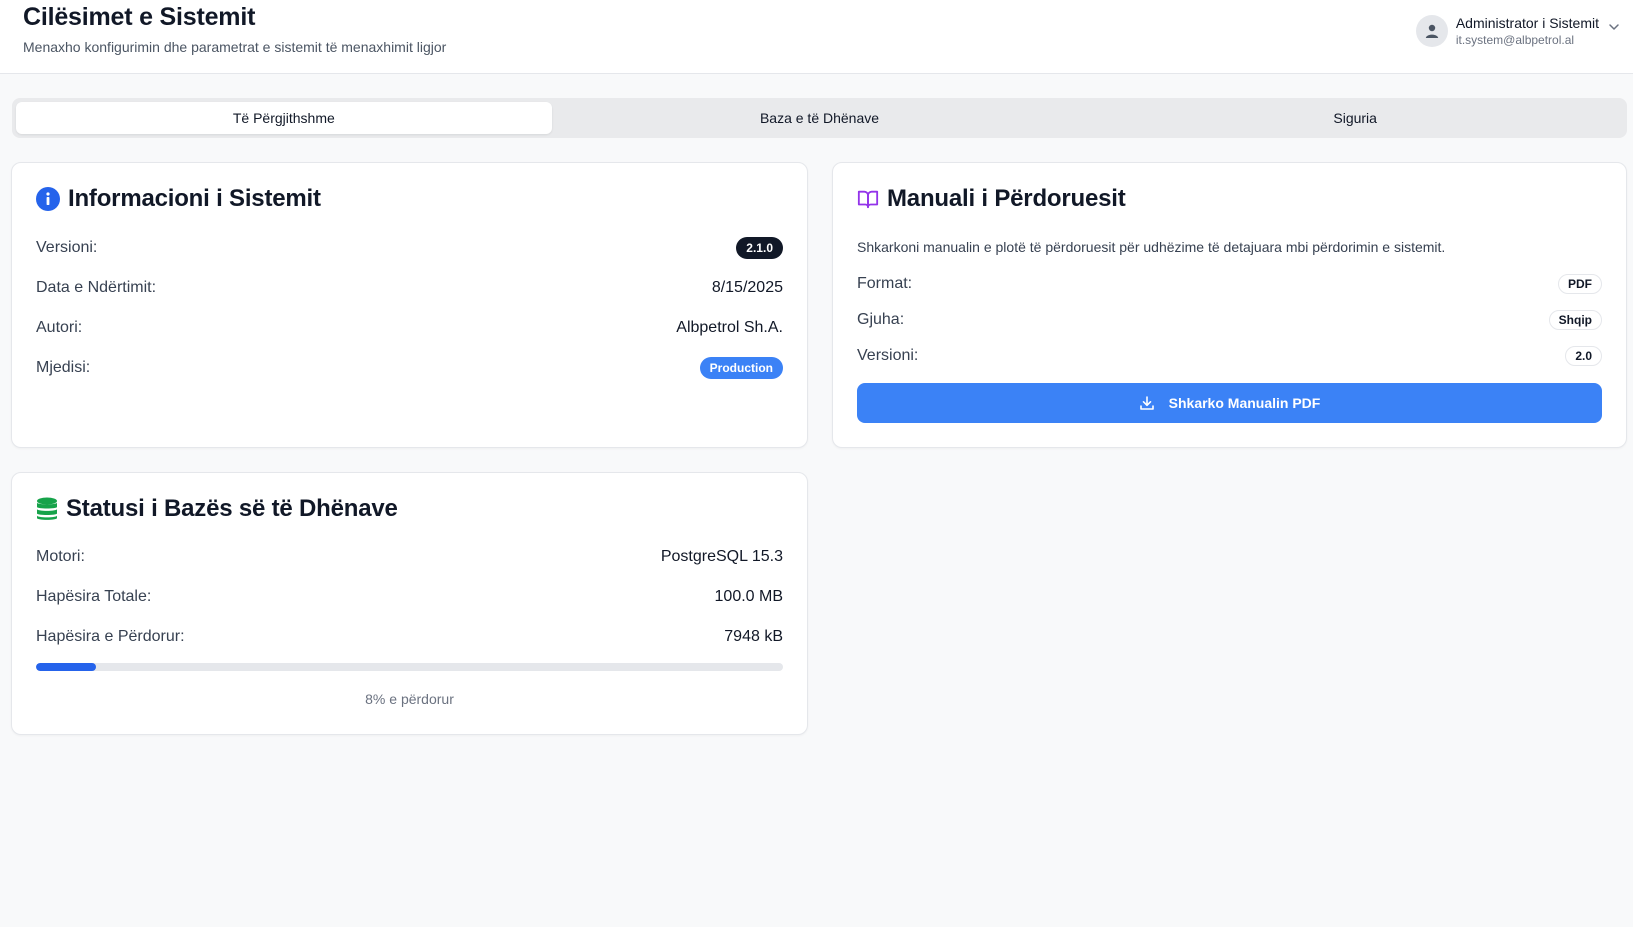 The width and height of the screenshot is (1633, 927). Describe the element at coordinates (1527, 23) in the screenshot. I see `user-name: Administrator i Sistemit` at that location.